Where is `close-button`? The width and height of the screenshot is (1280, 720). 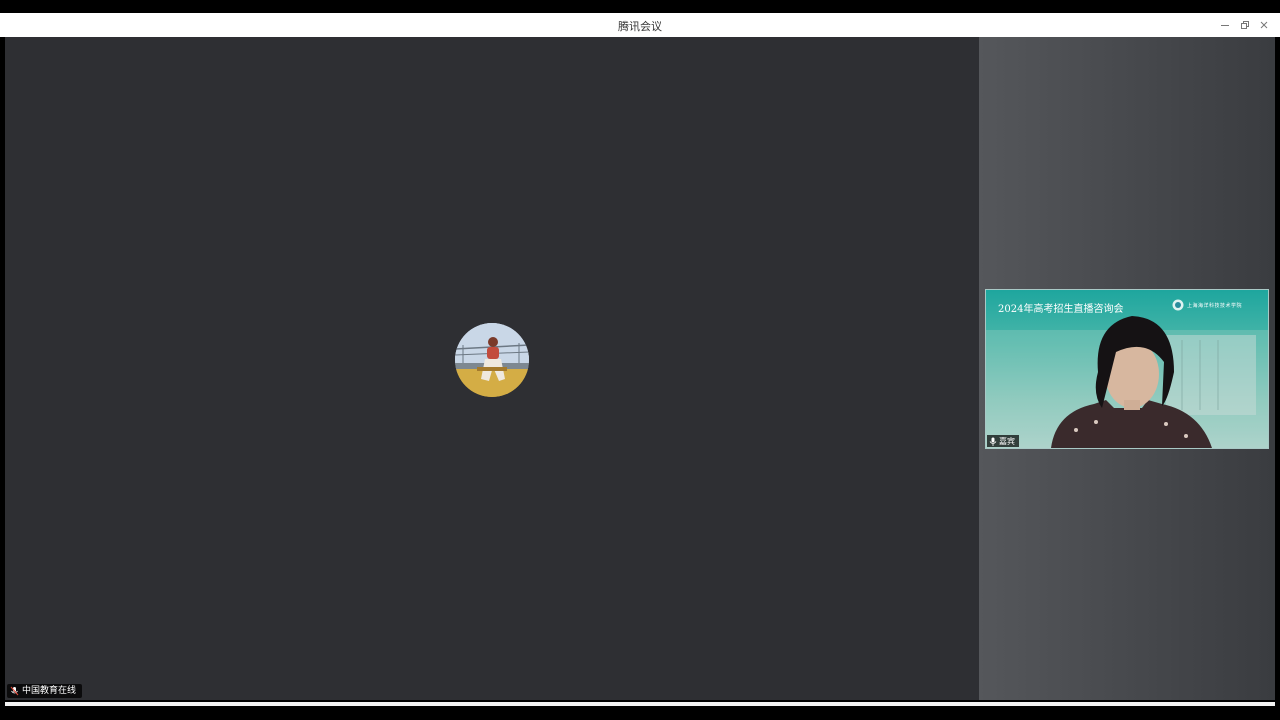 close-button is located at coordinates (1264, 25).